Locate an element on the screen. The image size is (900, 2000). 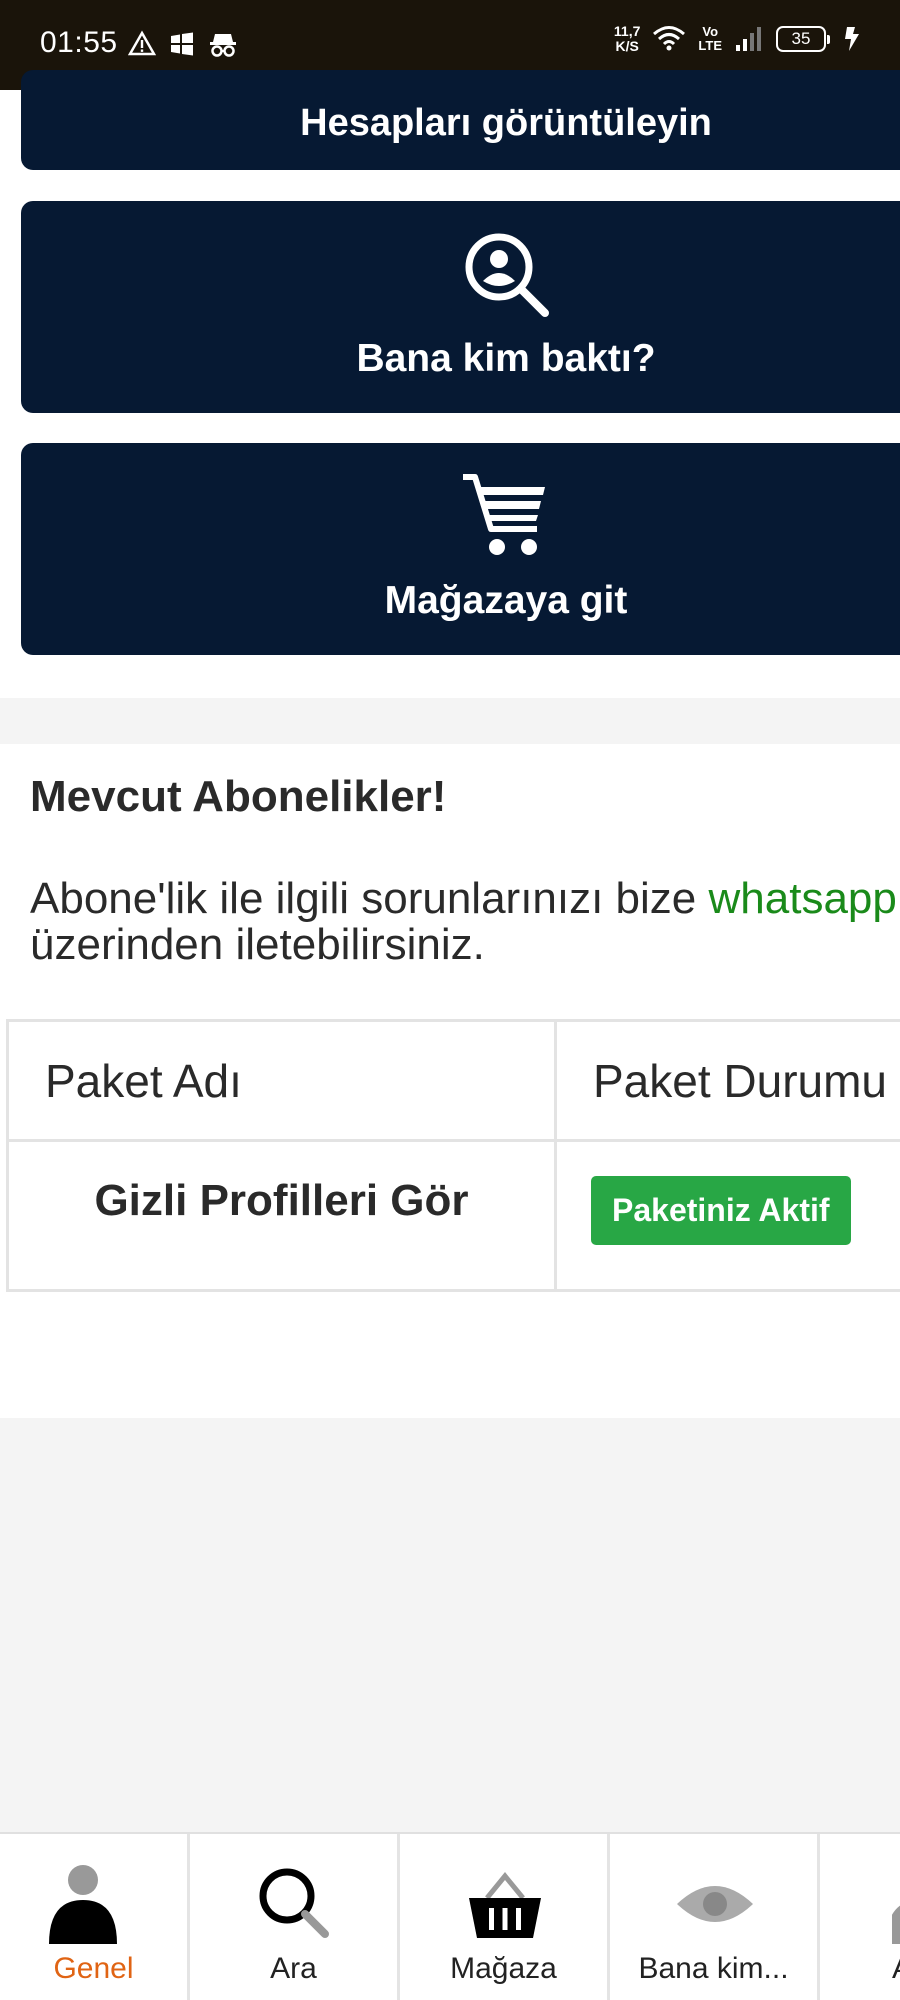
network-speed-unit: K/S is located at coordinates (627, 46).